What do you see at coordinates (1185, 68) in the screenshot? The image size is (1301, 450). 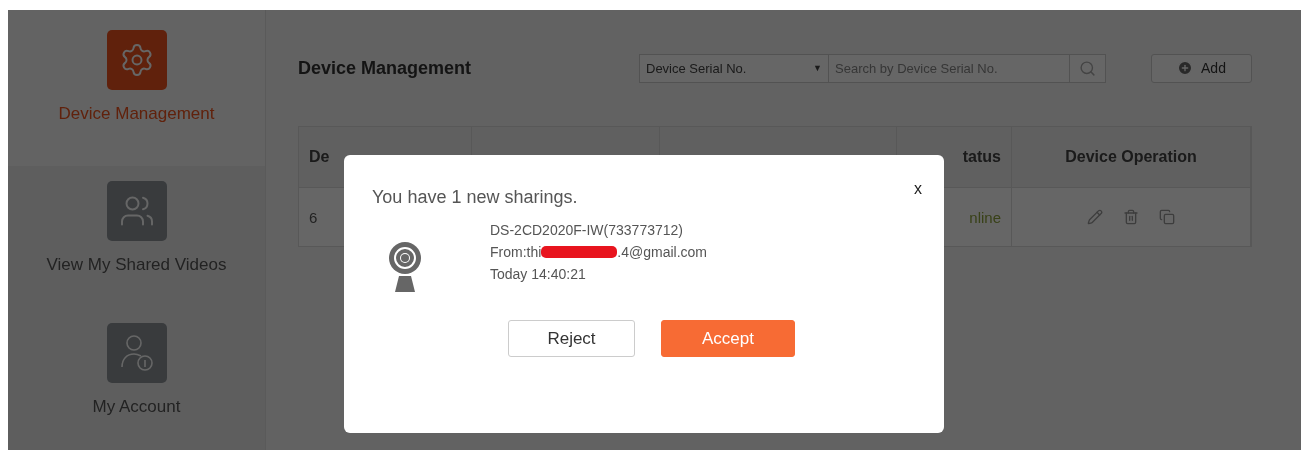 I see `plus-icon` at bounding box center [1185, 68].